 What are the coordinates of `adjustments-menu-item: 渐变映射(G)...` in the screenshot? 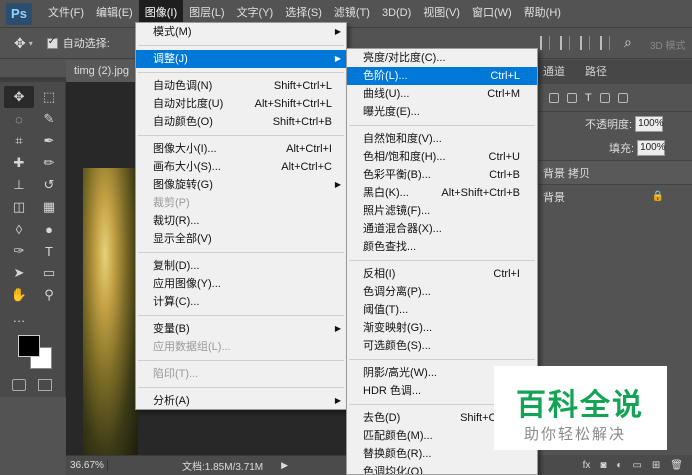 It's located at (442, 328).